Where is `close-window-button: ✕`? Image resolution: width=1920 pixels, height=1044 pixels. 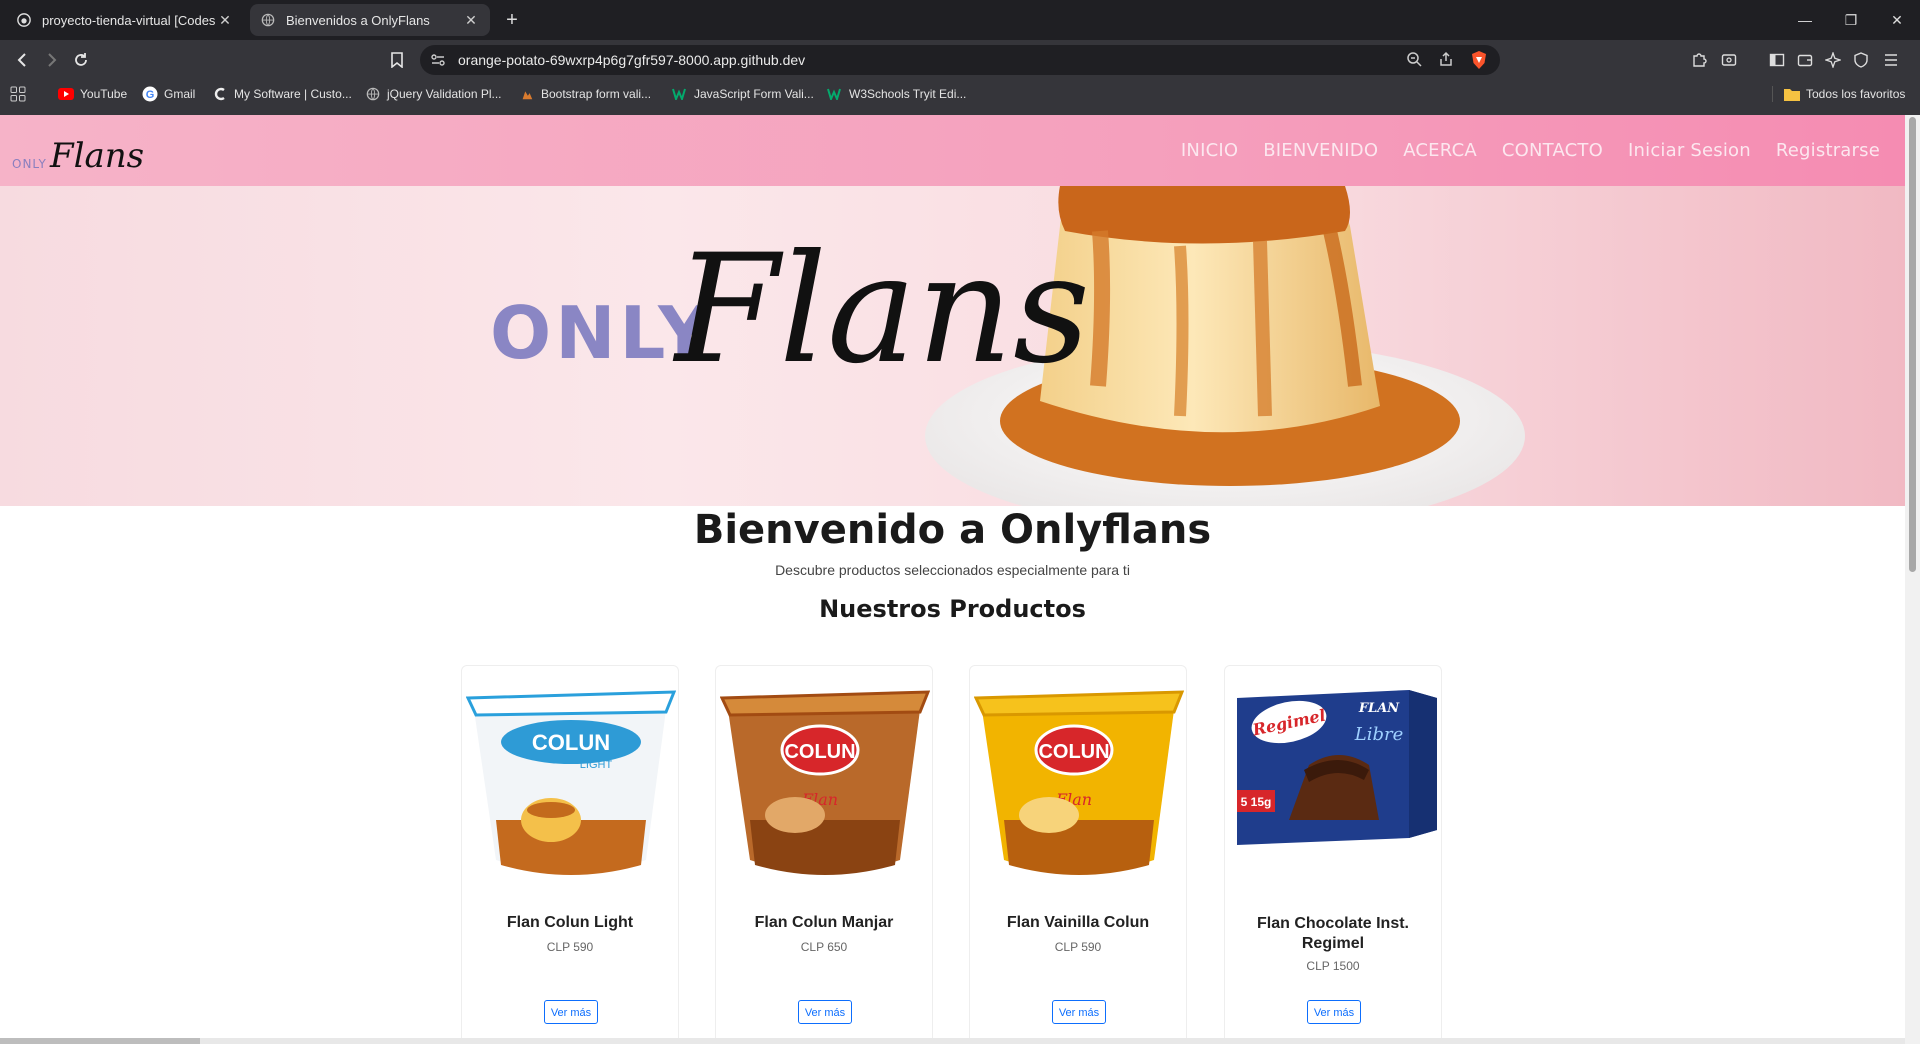 close-window-button: ✕ is located at coordinates (1897, 20).